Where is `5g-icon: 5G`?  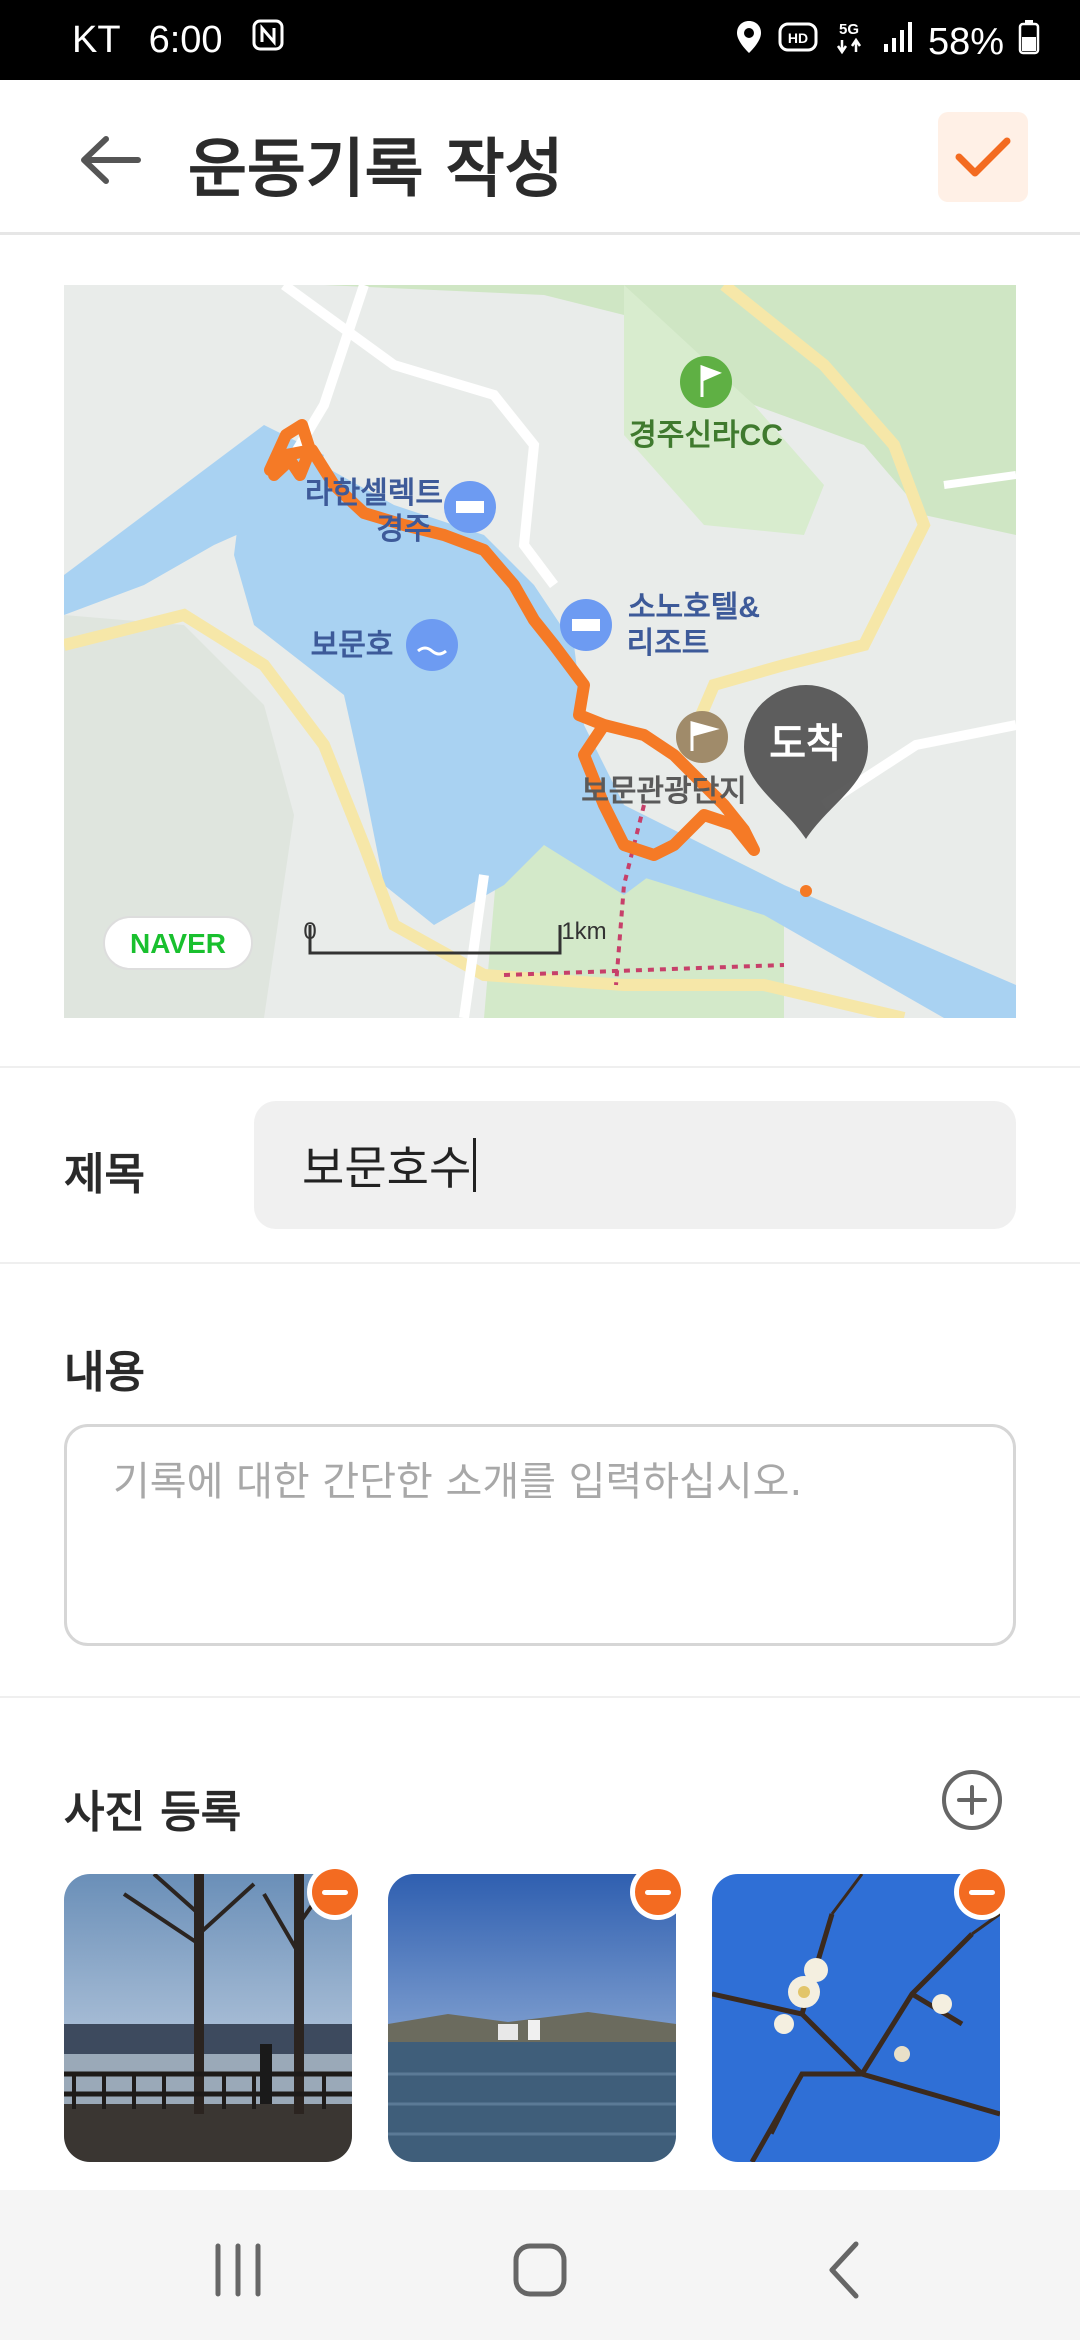 5g-icon: 5G is located at coordinates (849, 42).